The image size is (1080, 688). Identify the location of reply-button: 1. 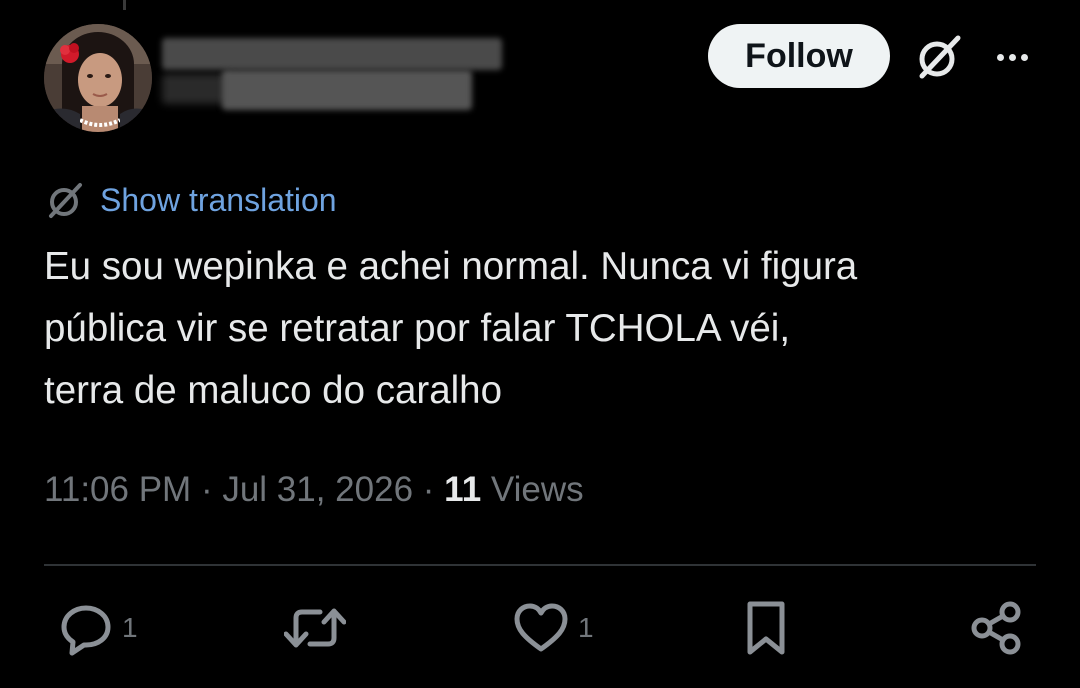
(98, 628).